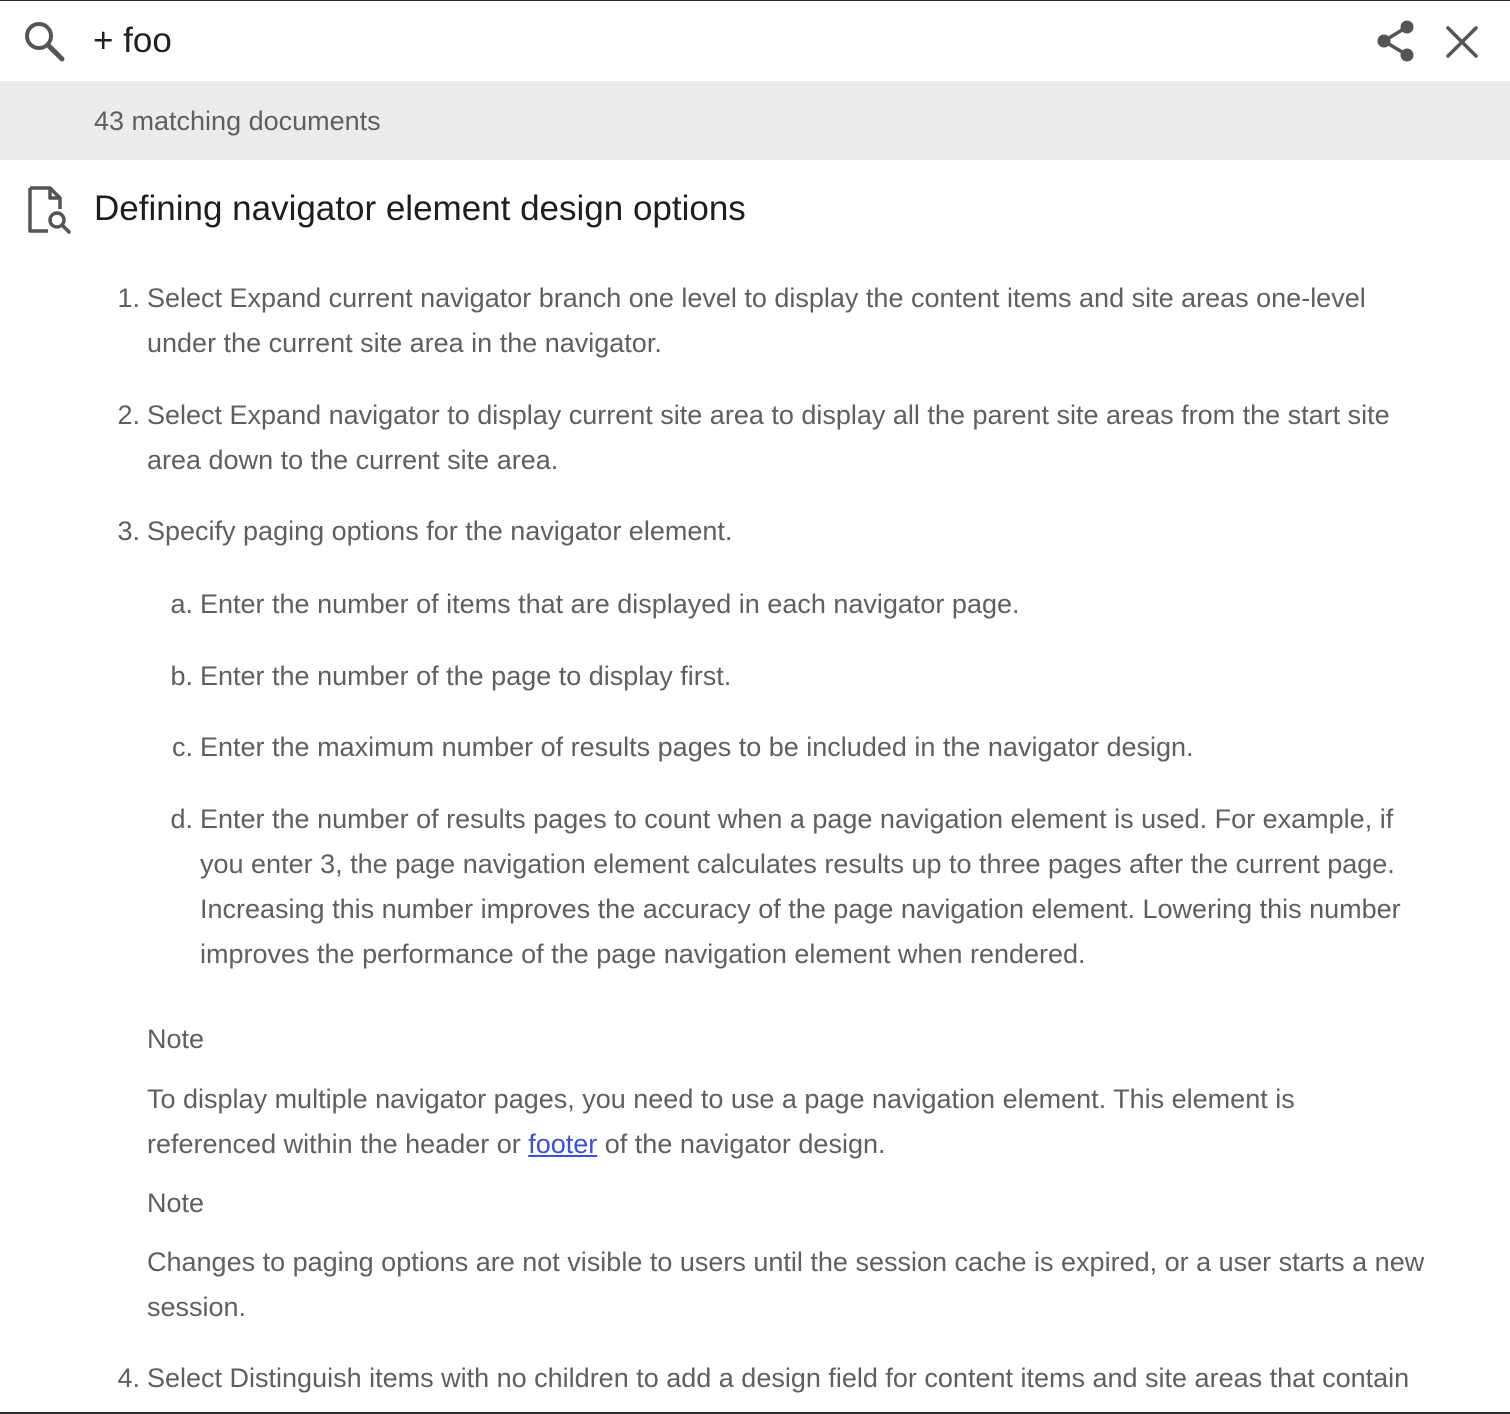  Describe the element at coordinates (741, 1144) in the screenshot. I see `note-text-segment: of the navigator design.` at that location.